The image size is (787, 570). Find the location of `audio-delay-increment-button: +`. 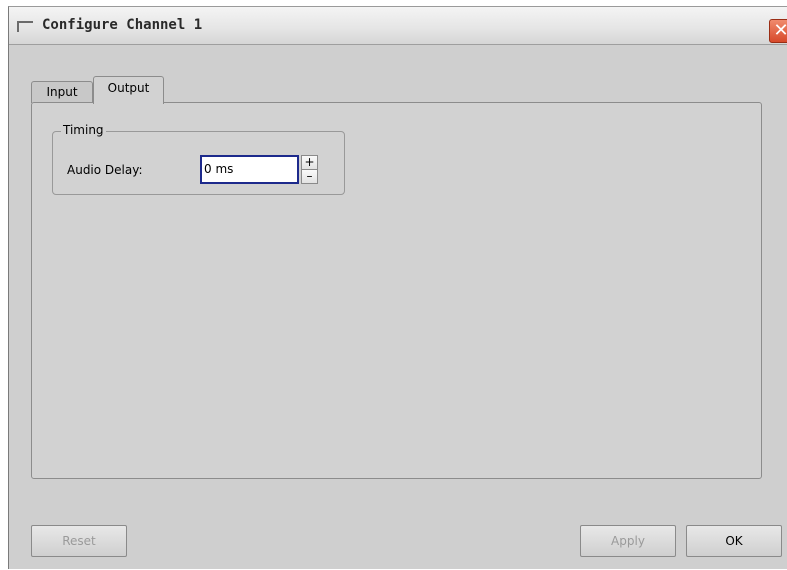

audio-delay-increment-button: + is located at coordinates (309, 162).